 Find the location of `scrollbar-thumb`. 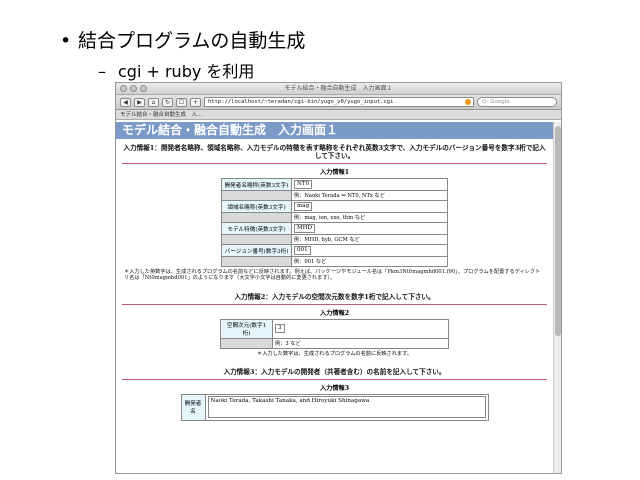

scrollbar-thumb is located at coordinates (558, 231).